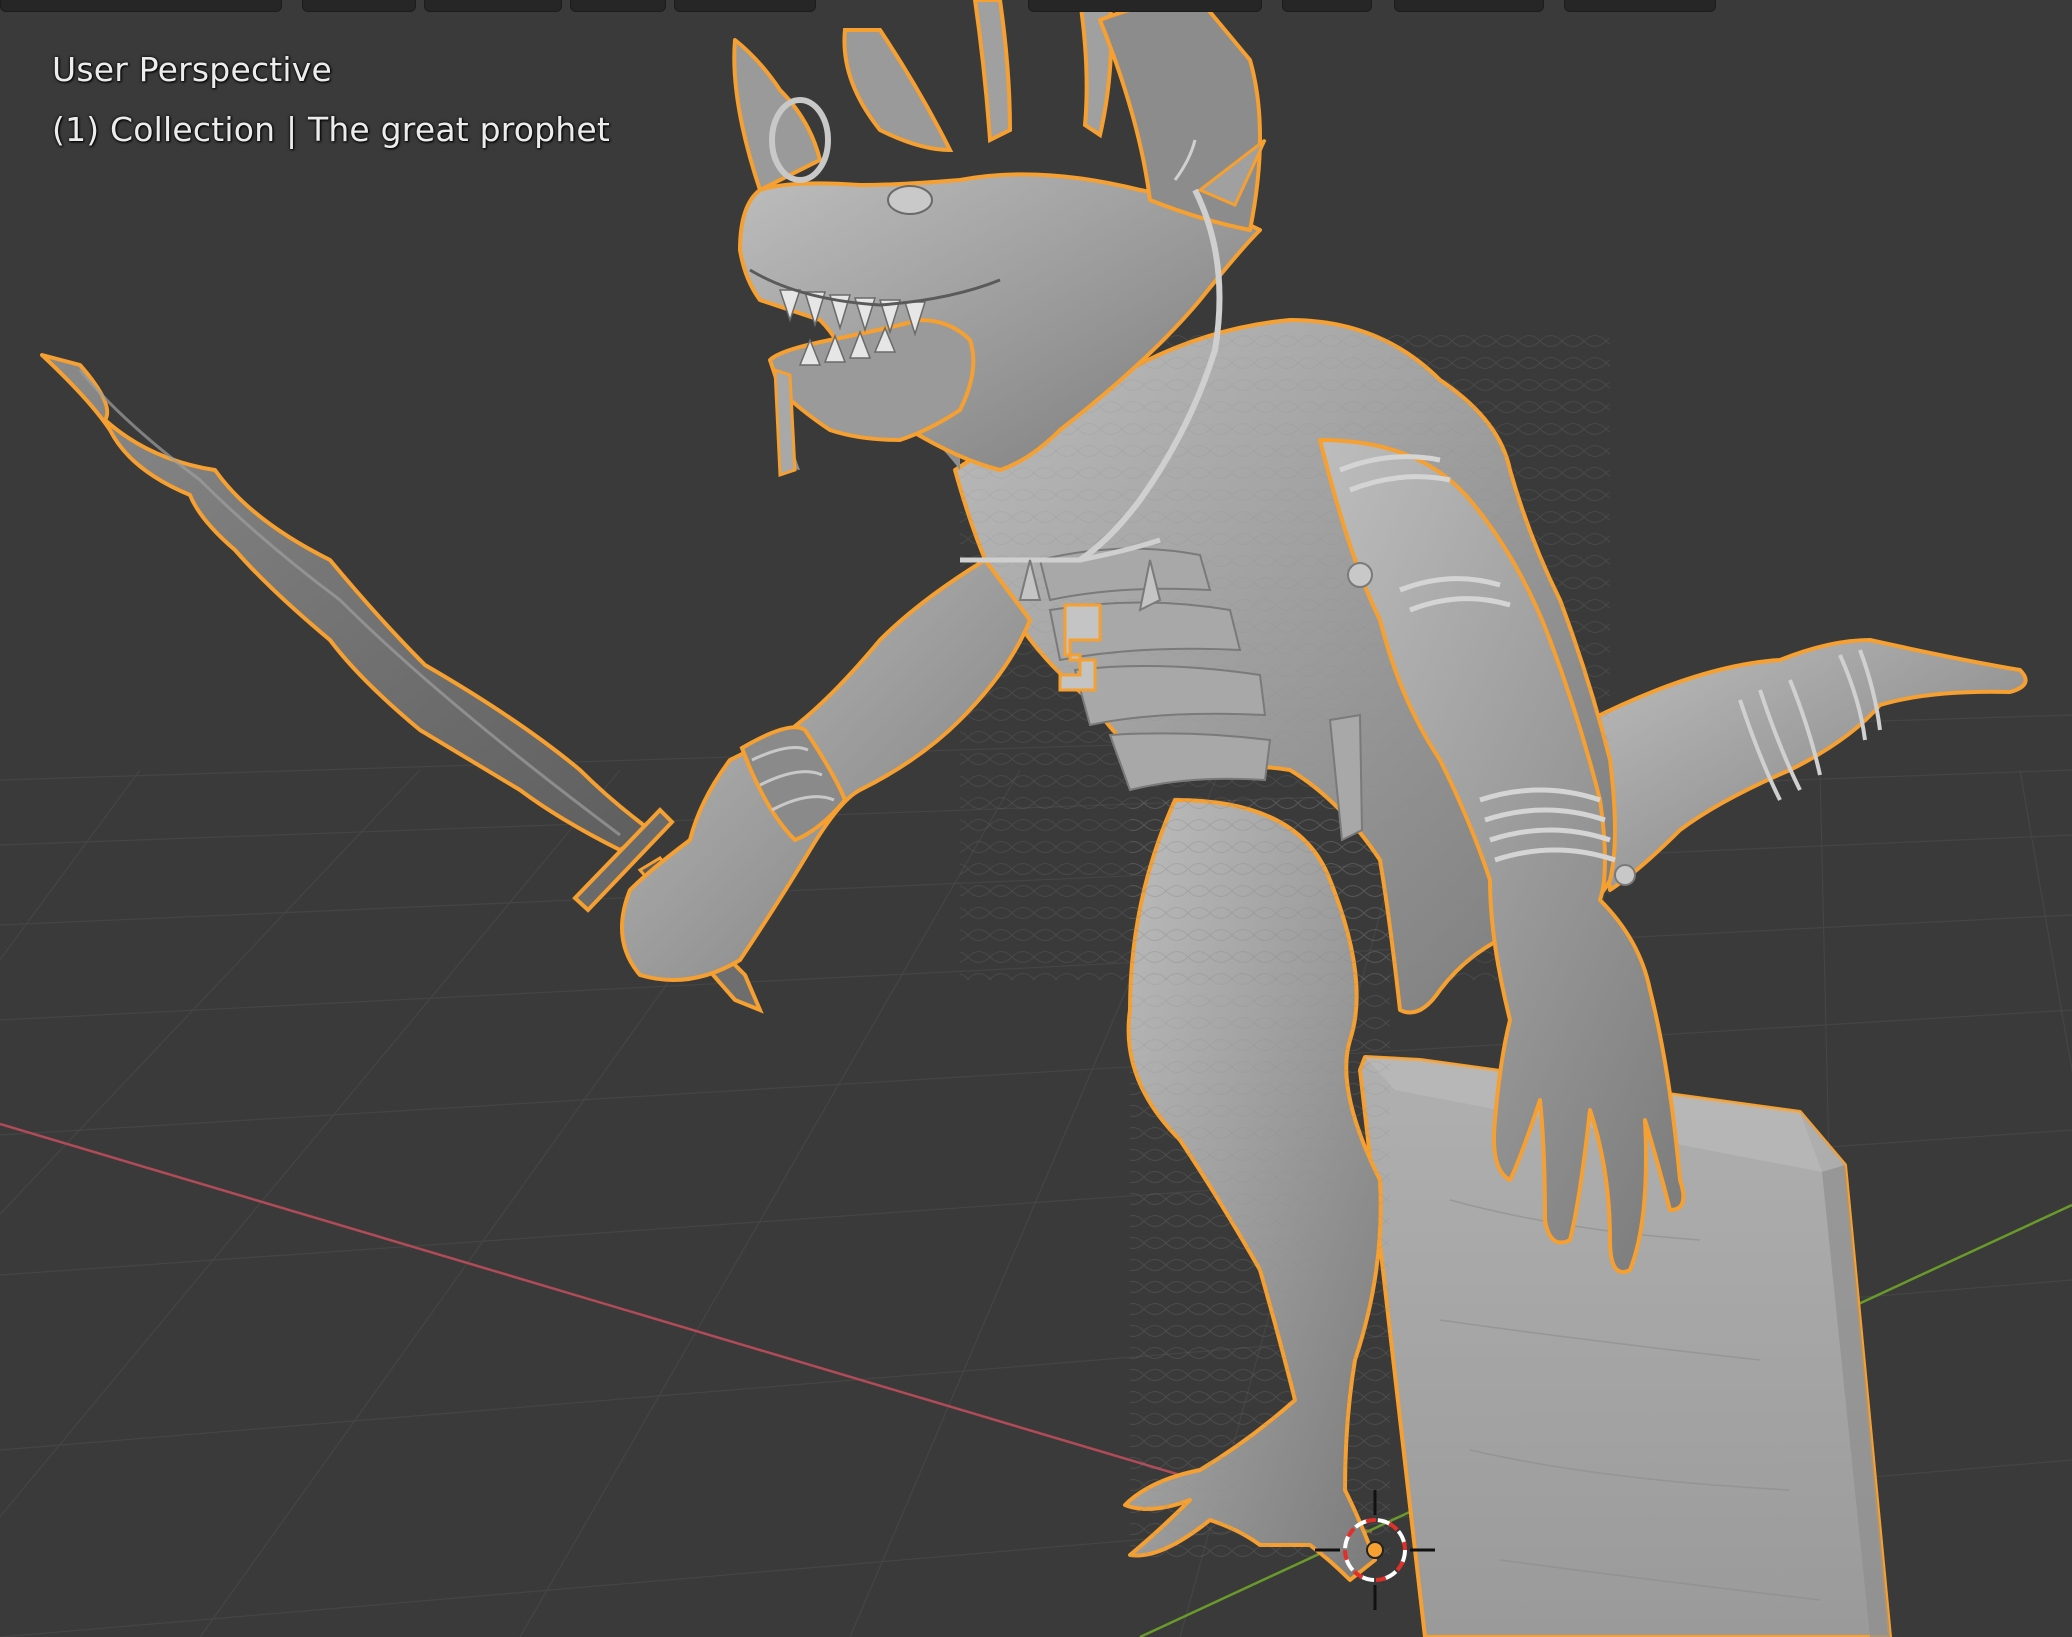 This screenshot has width=2072, height=1637. What do you see at coordinates (1469, 6) in the screenshot?
I see `proportional-edit-icon` at bounding box center [1469, 6].